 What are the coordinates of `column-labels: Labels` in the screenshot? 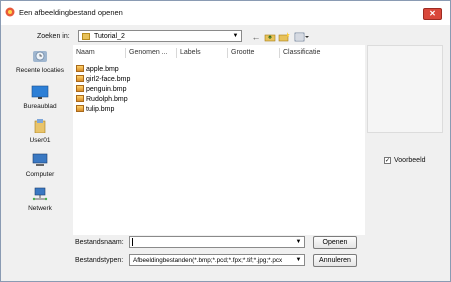 It's located at (190, 52).